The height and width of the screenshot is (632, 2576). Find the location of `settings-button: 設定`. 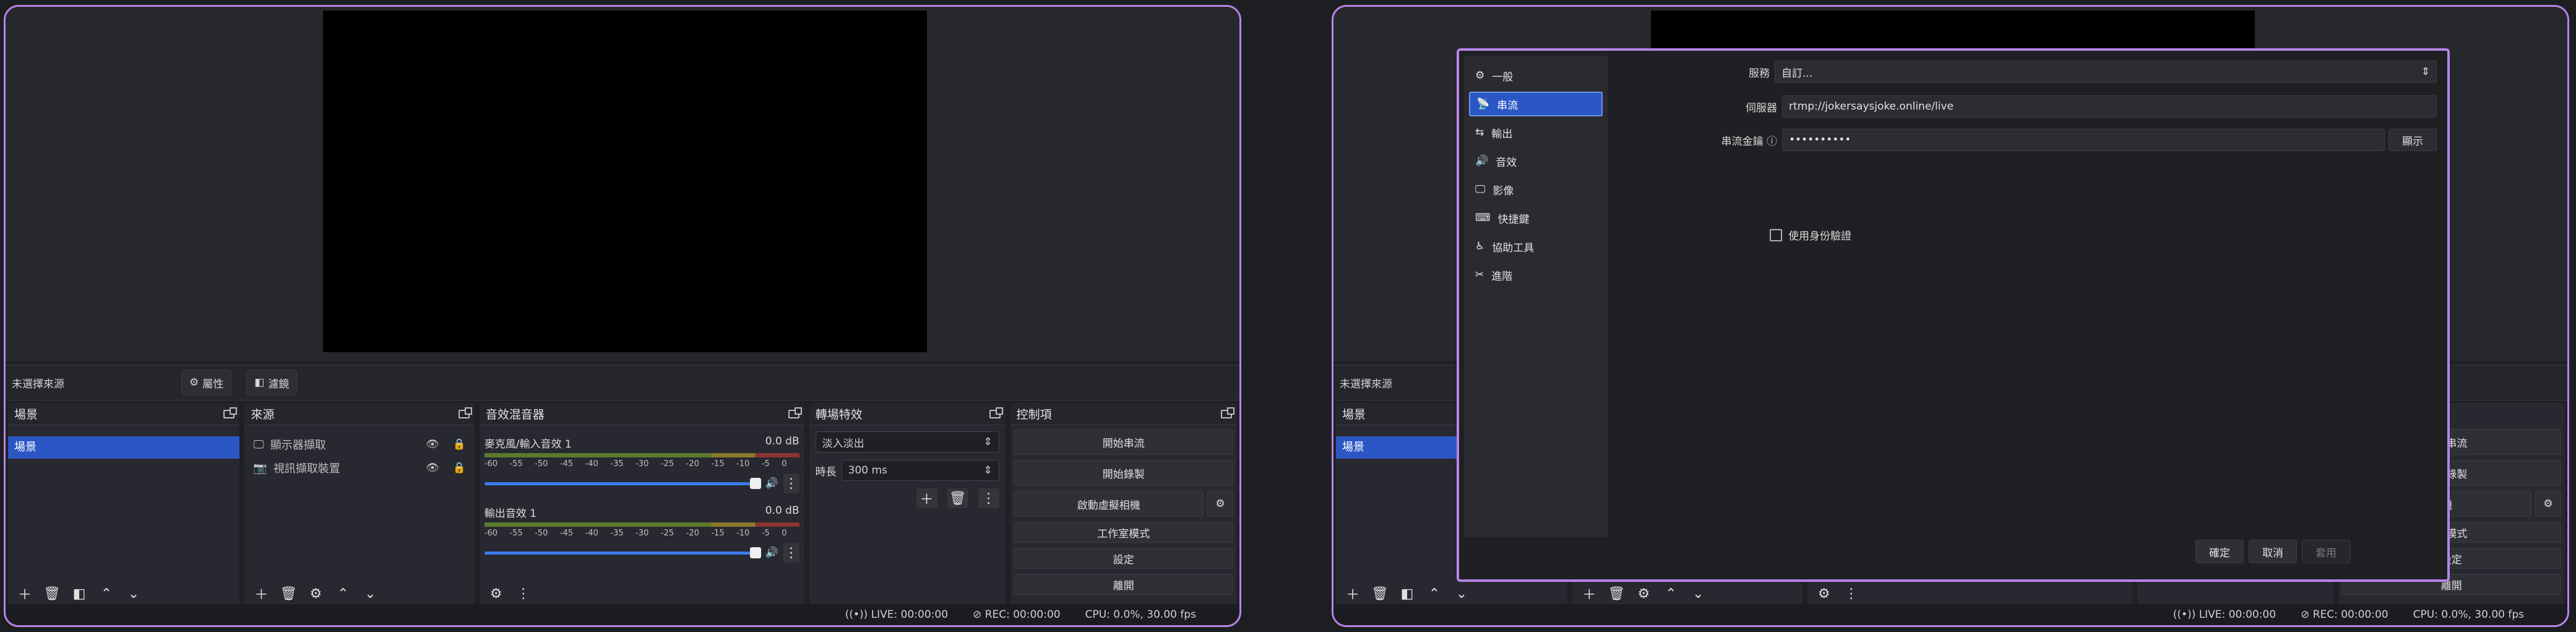

settings-button: 設定 is located at coordinates (1123, 558).